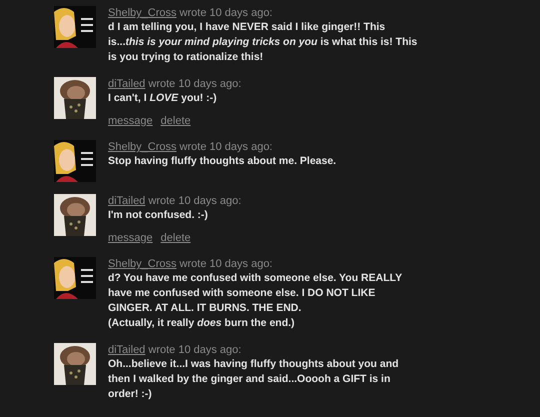  What do you see at coordinates (263, 42) in the screenshot?
I see `comment-text: d I am telling you, I have NEVER said I like ginger!! This is...this is your mind playing tricks on you is what this is! This is you trying to rationalize this!` at bounding box center [263, 42].